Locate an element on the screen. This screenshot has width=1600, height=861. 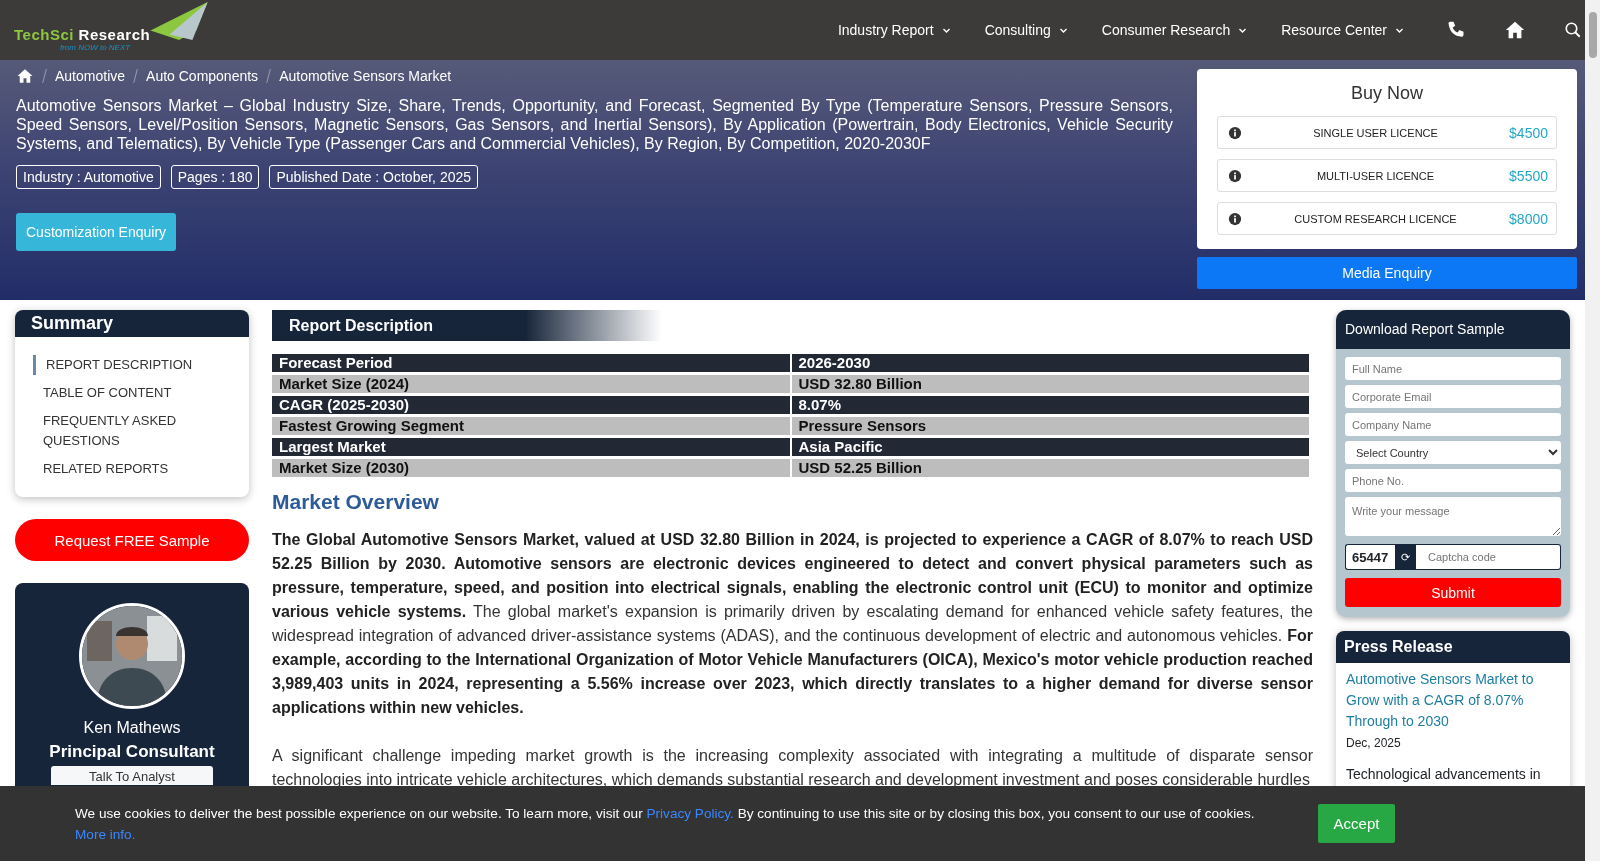
nav-menu-item: Resource Center is located at coordinates (1342, 30).